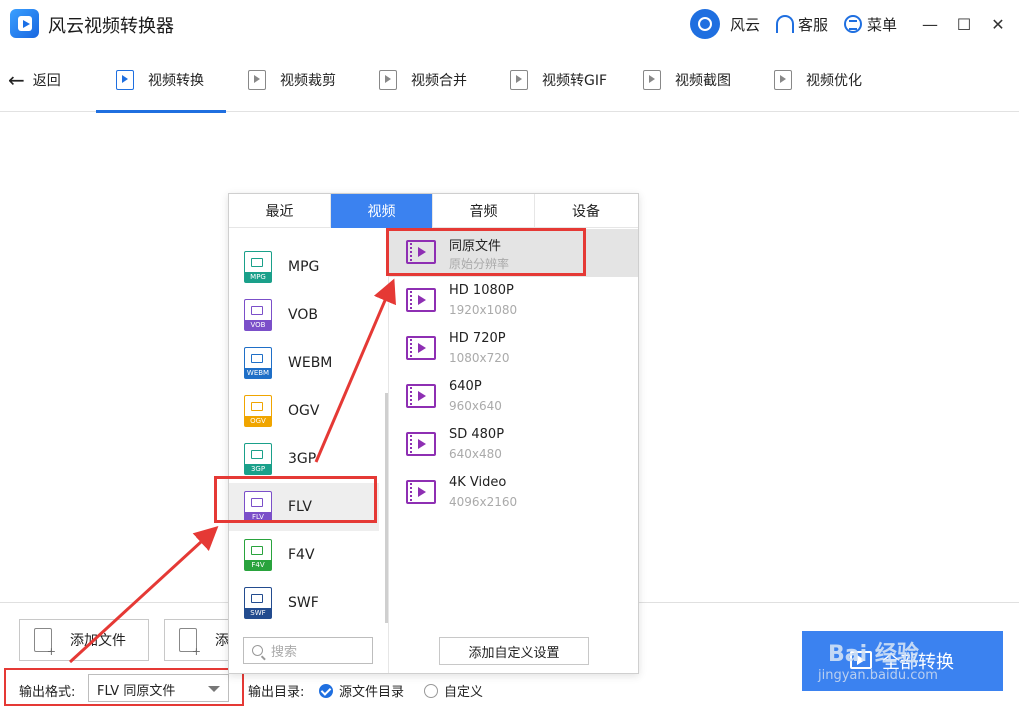 The image size is (1019, 716). I want to click on resolution-item: 640P 960x640, so click(513, 397).